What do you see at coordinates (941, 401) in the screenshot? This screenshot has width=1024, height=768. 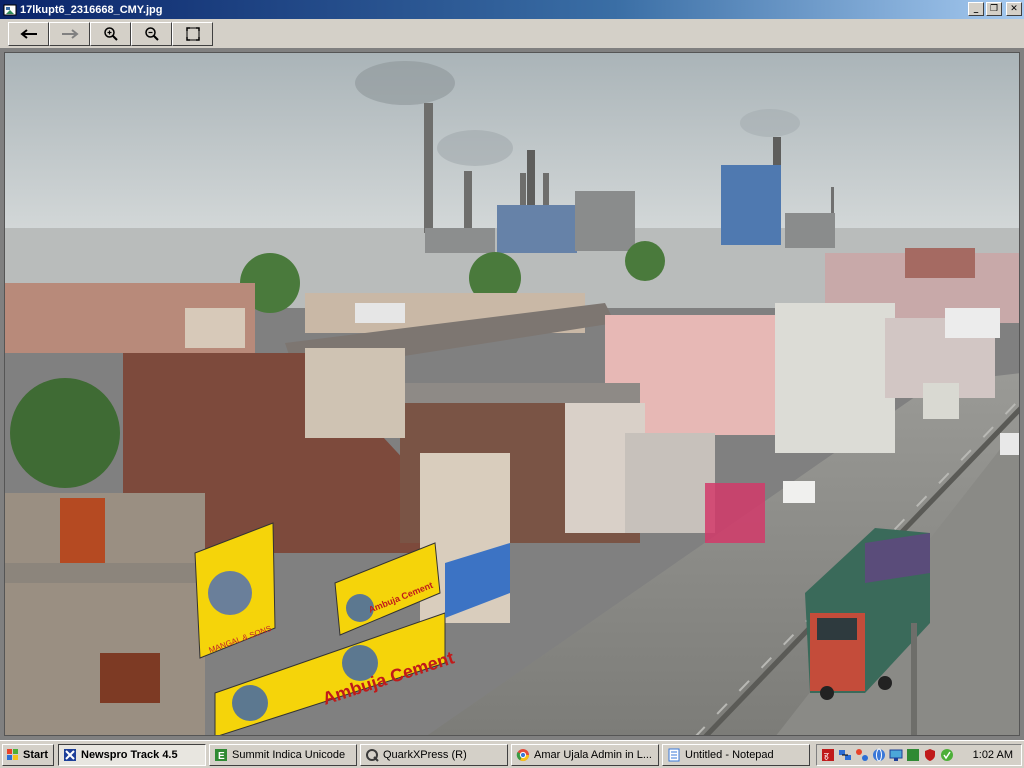 I see `van` at bounding box center [941, 401].